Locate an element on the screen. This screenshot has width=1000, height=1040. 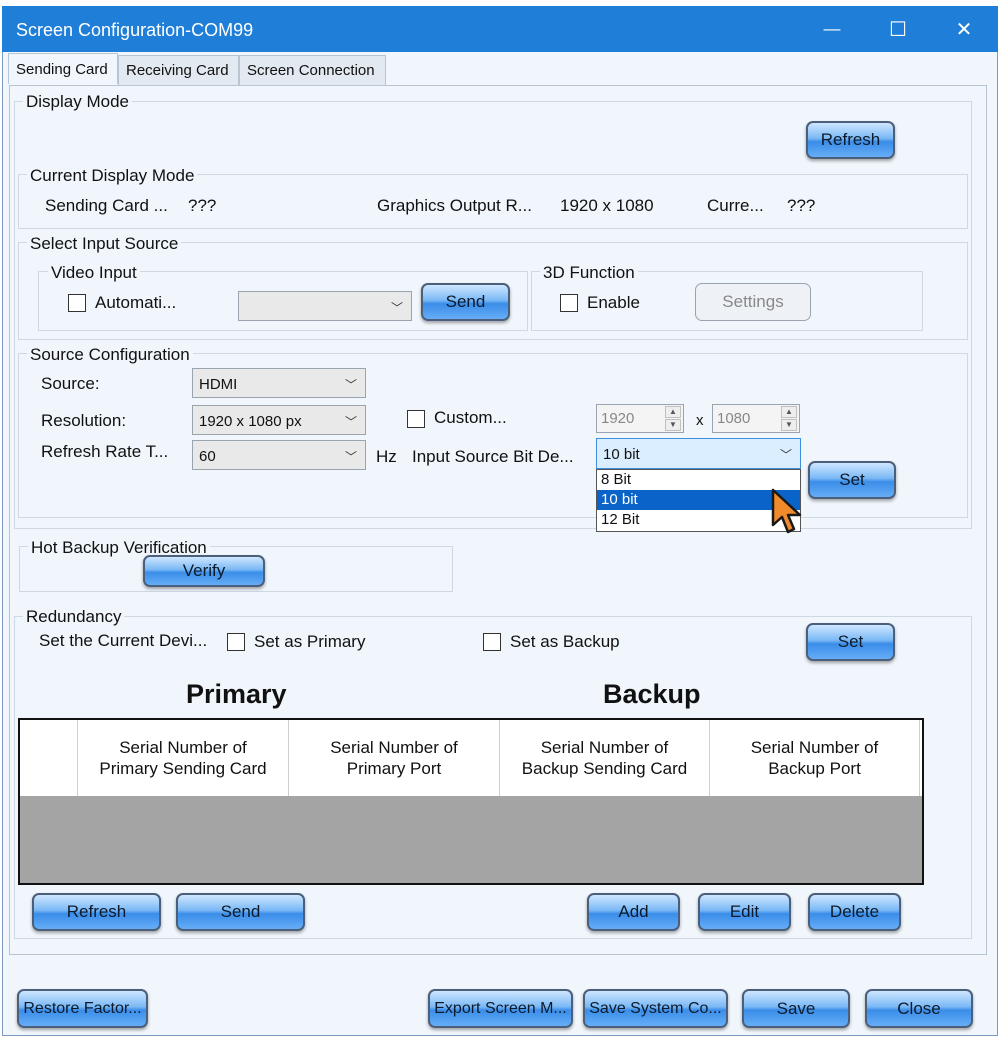
automatic-checkbox is located at coordinates (77, 303).